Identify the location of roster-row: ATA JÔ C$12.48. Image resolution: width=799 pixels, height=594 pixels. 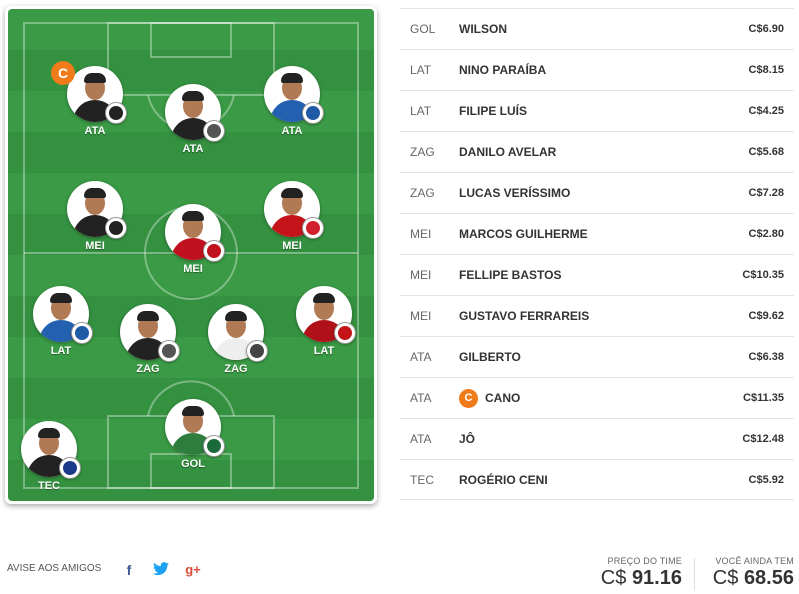
(597, 438).